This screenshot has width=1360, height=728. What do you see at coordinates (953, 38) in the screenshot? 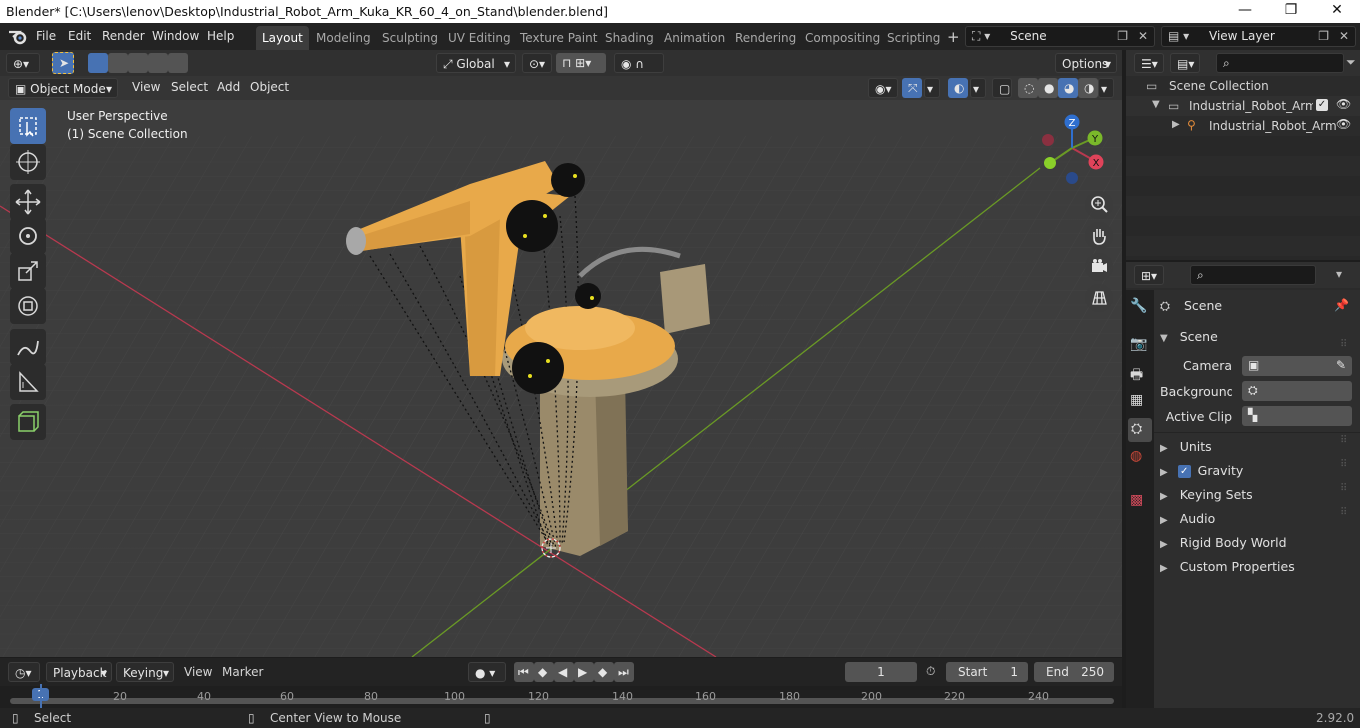
I see `add-workspace-button: +` at bounding box center [953, 38].